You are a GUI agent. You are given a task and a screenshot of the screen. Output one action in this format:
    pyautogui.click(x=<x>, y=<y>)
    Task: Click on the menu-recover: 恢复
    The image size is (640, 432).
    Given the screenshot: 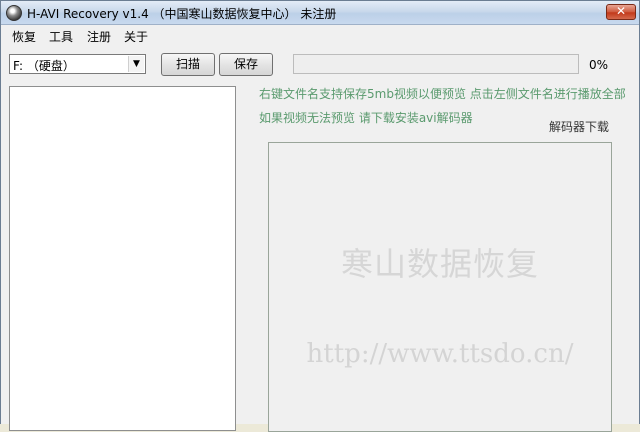 What is the action you would take?
    pyautogui.click(x=24, y=36)
    